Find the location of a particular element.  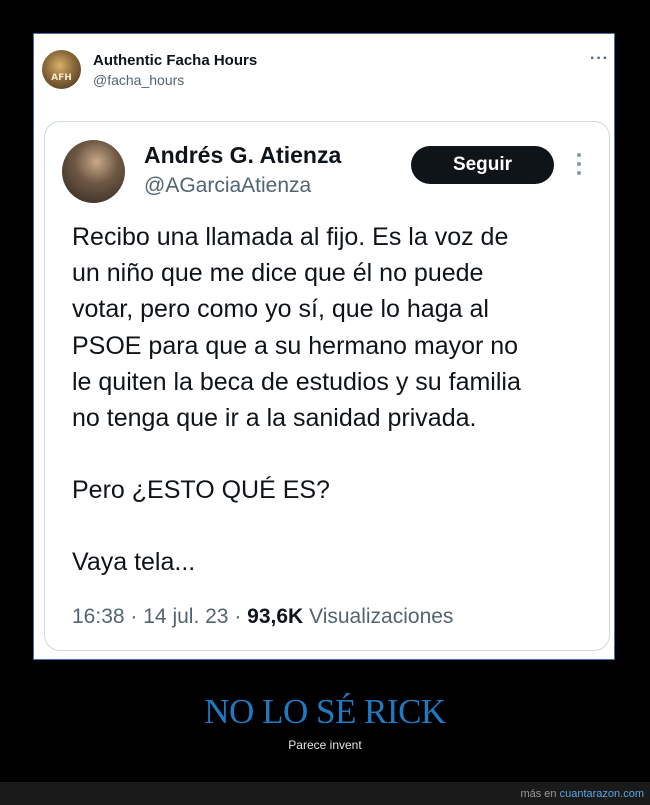

outer-avatar-label: AFH is located at coordinates (61, 78).